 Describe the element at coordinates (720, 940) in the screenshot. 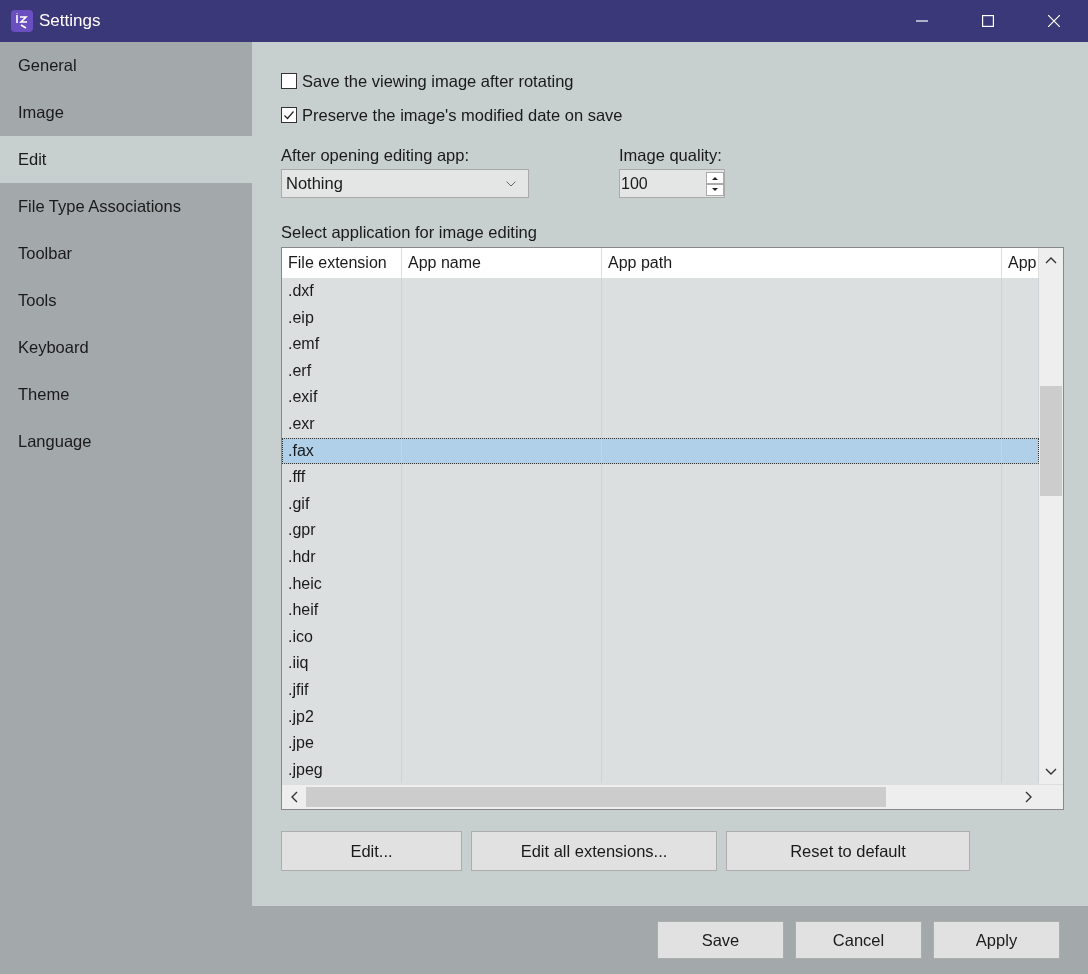

I see `dialog-button: Save` at that location.